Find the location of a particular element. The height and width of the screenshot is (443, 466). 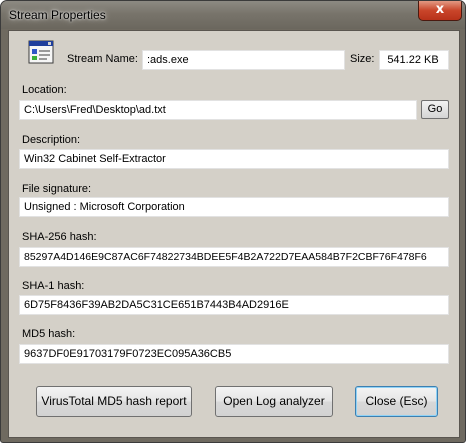

window-close-button: x is located at coordinates (440, 11).